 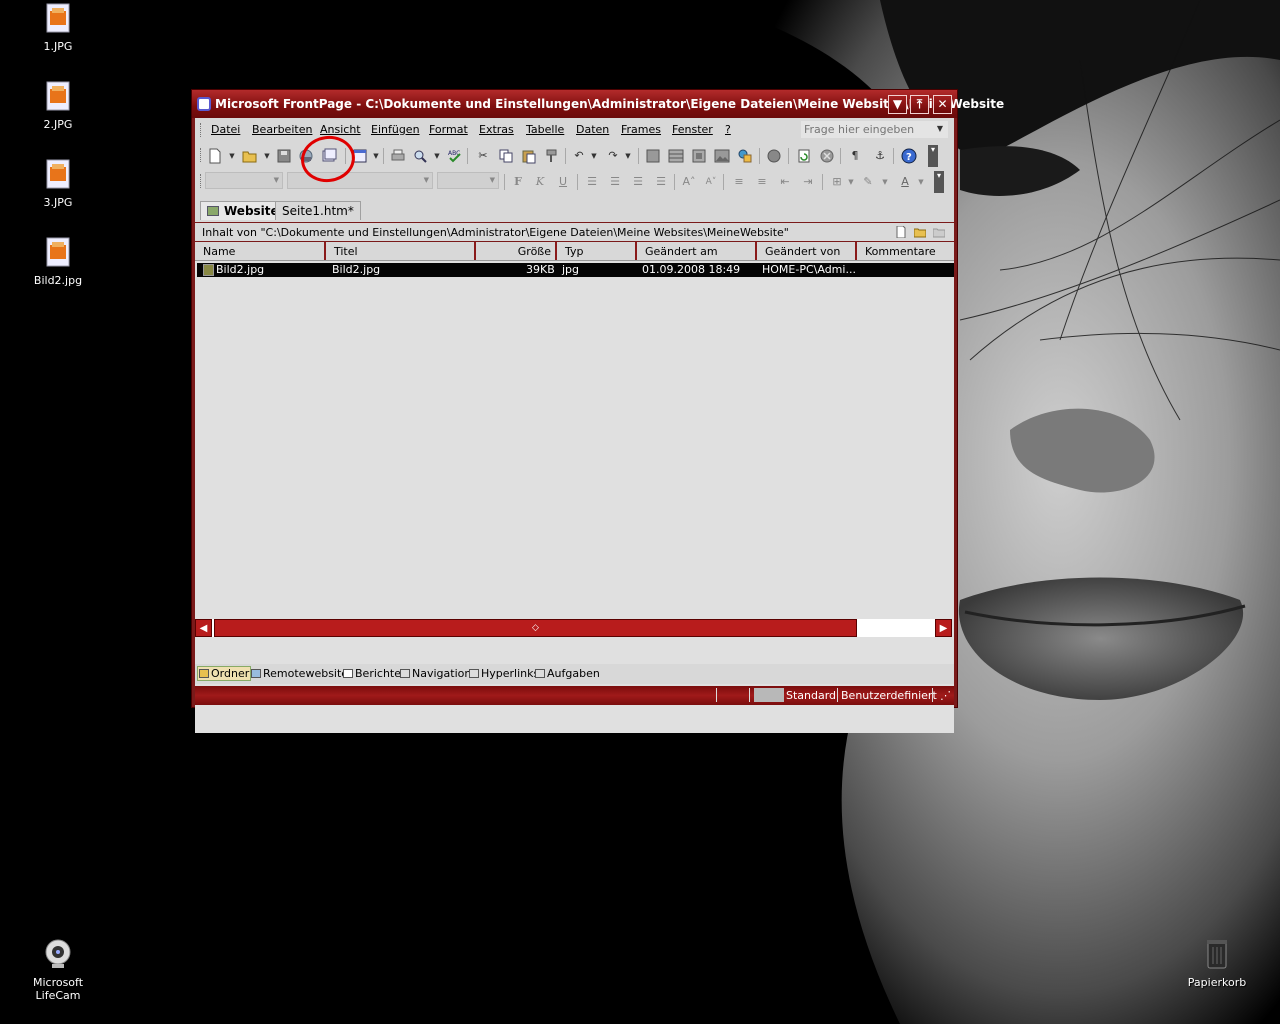 I want to click on hyperlink-icon, so click(x=774, y=156).